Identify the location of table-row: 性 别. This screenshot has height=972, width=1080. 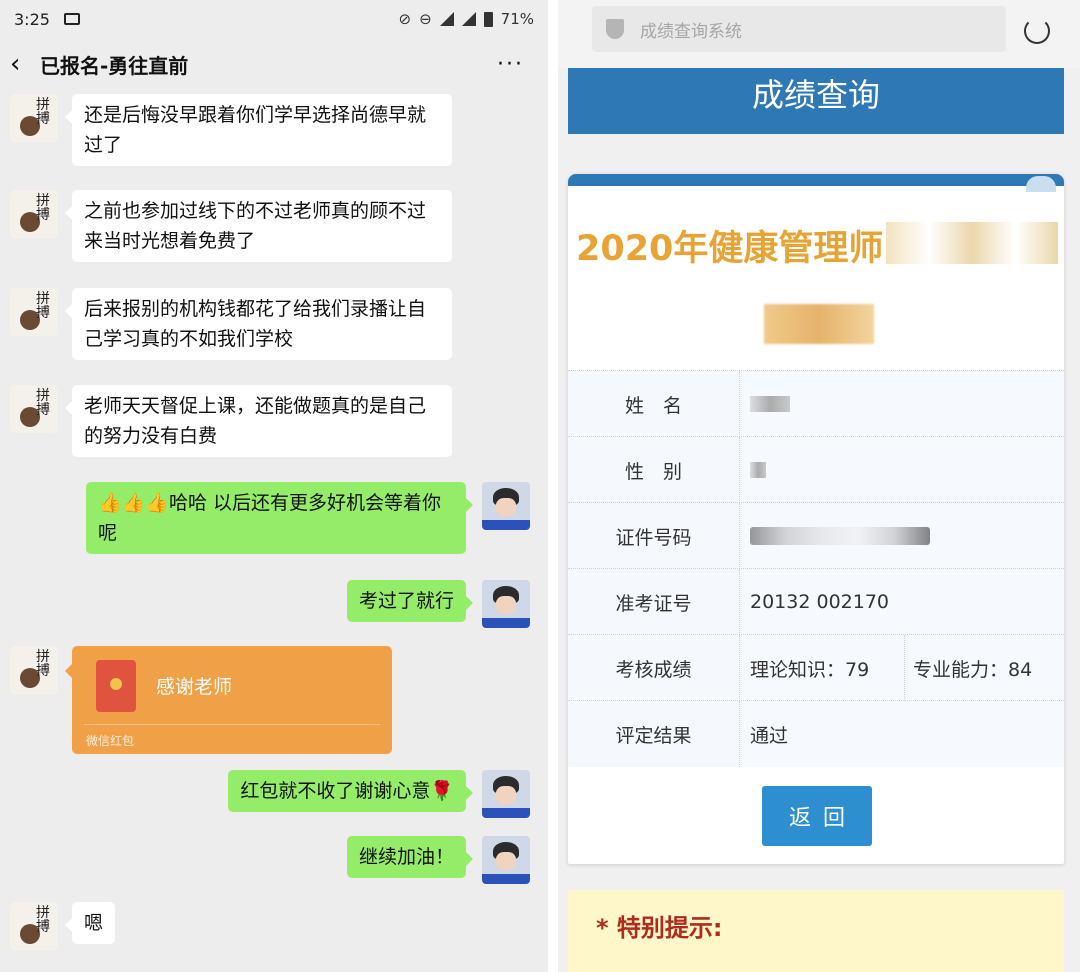
(816, 469).